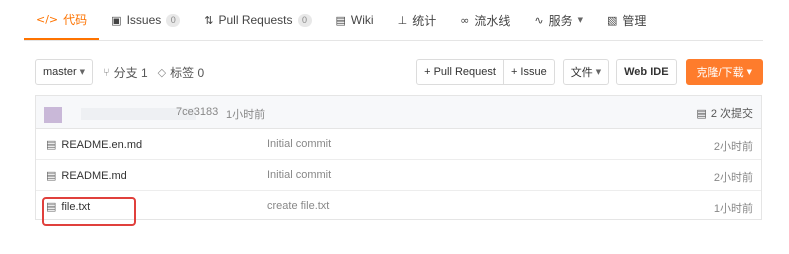 Image resolution: width=789 pixels, height=254 pixels. What do you see at coordinates (298, 206) in the screenshot?
I see `commit-message: create file.txt` at bounding box center [298, 206].